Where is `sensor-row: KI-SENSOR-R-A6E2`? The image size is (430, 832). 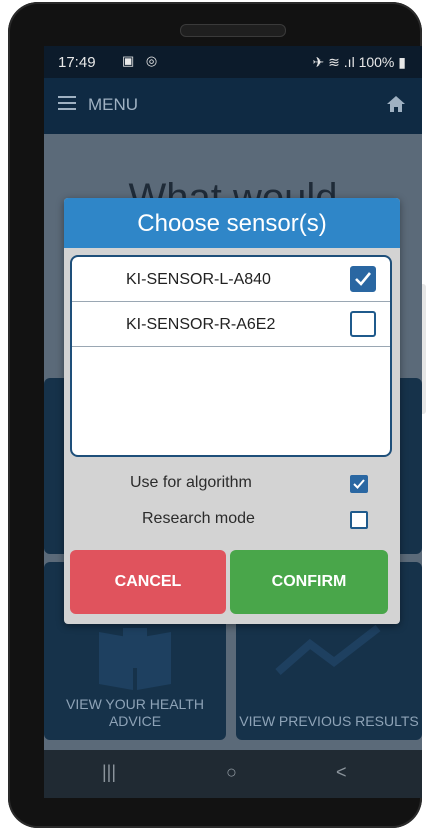
sensor-row: KI-SENSOR-R-A6E2 is located at coordinates (231, 324).